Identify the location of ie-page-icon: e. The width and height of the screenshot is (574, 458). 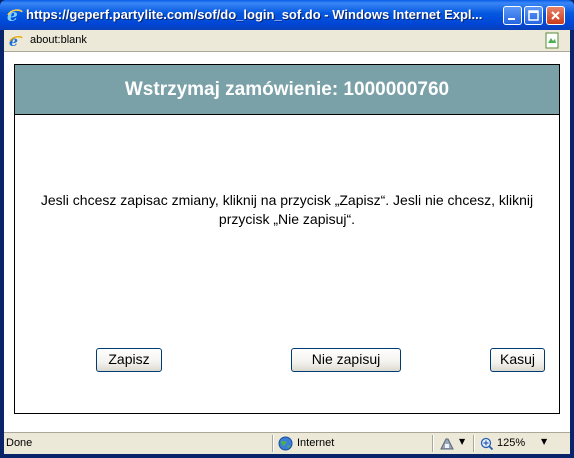
(16, 41).